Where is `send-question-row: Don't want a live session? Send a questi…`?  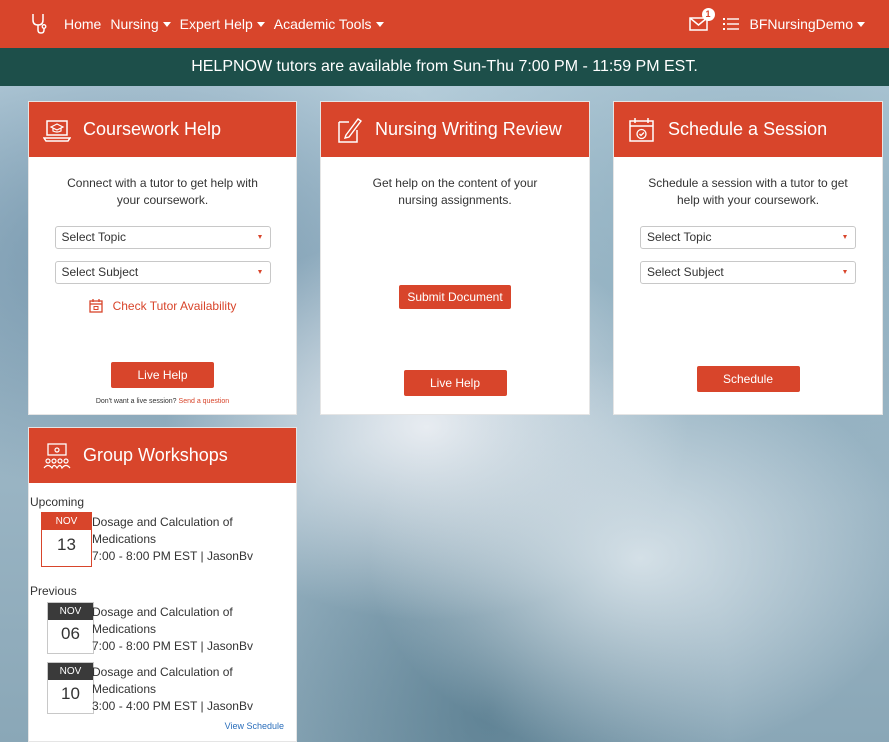
send-question-row: Don't want a live session? Send a questi… is located at coordinates (162, 401).